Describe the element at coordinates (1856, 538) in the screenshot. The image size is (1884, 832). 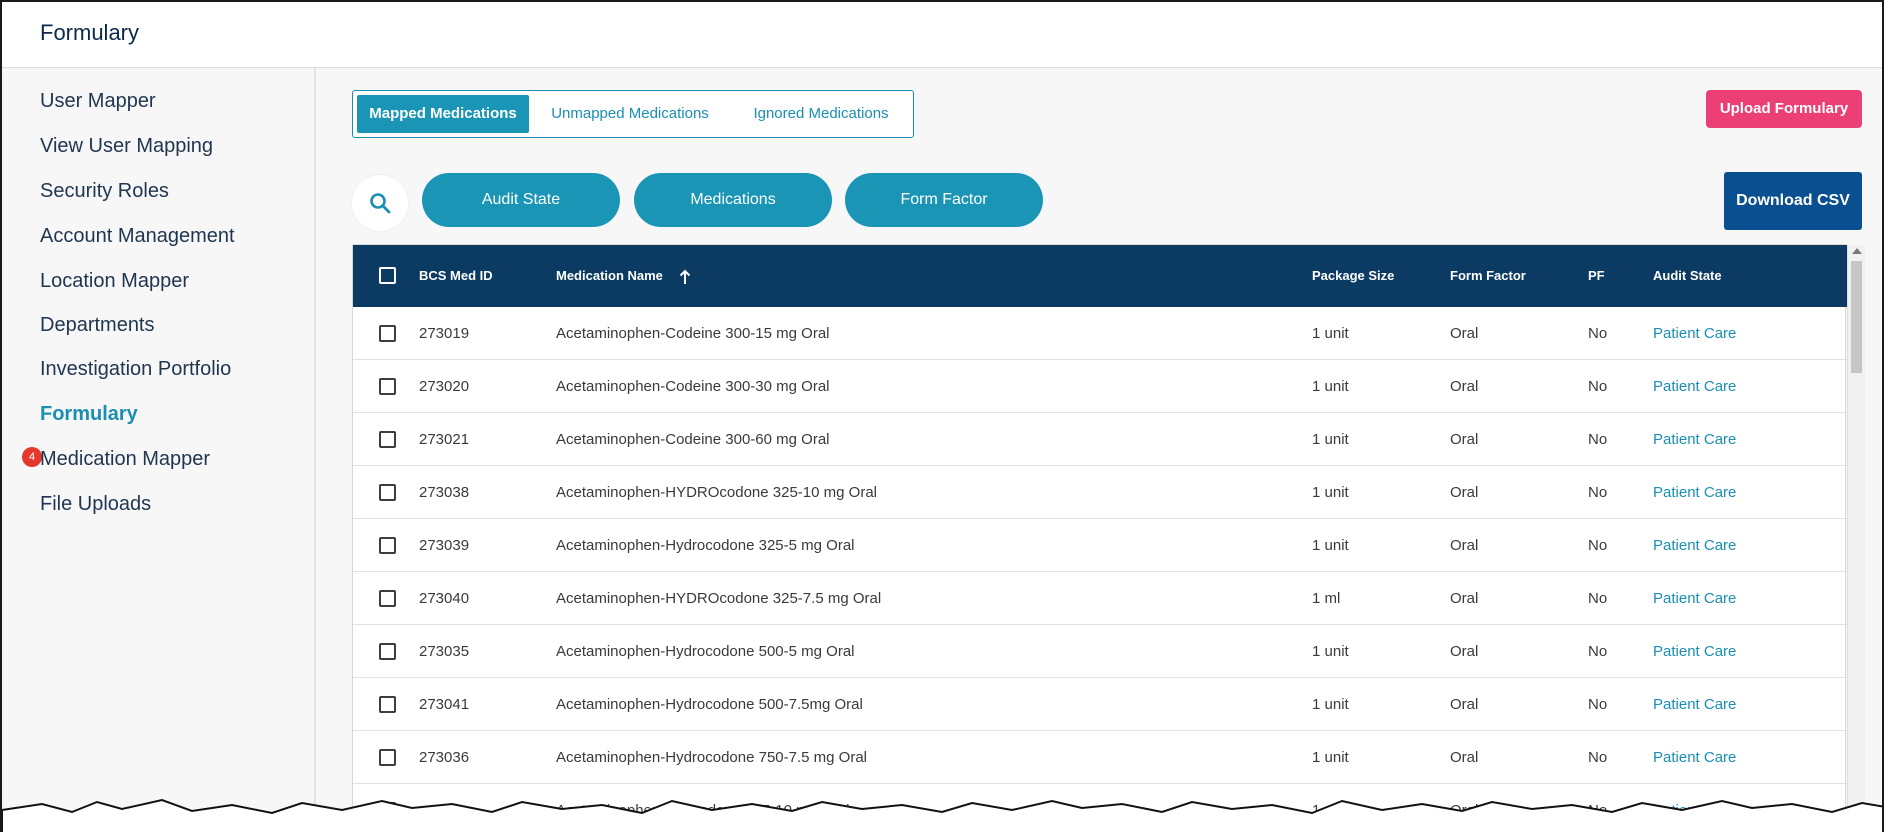
I see `table-scrollbar` at that location.